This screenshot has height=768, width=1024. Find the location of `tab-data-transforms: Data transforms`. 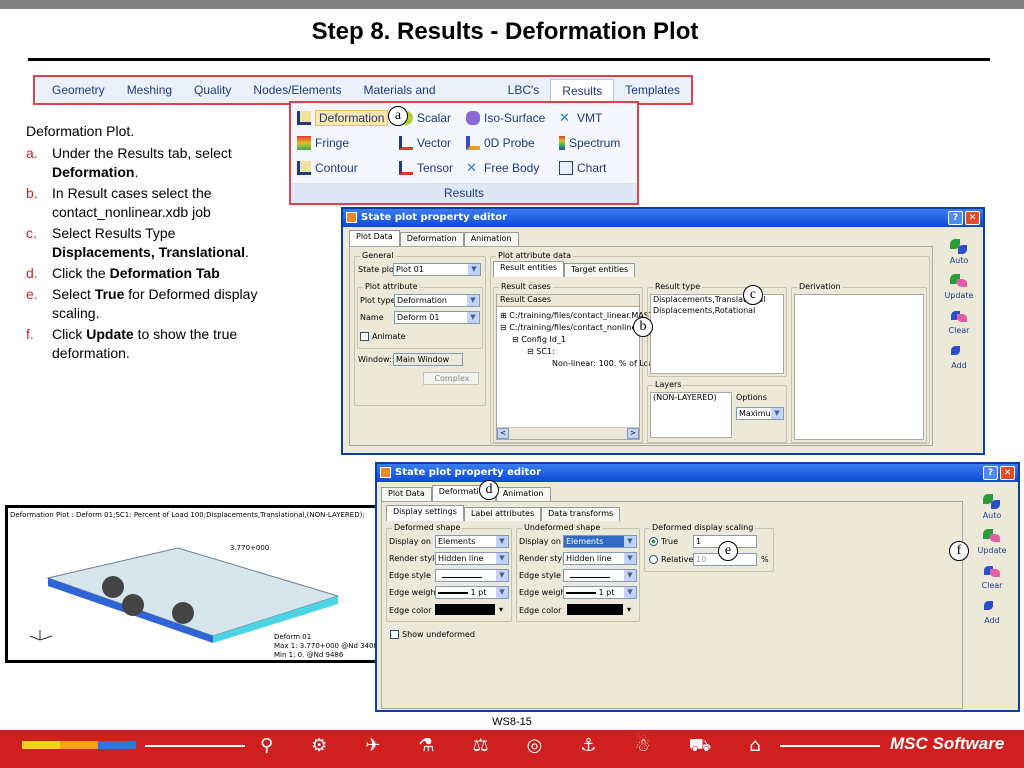

tab-data-transforms: Data transforms is located at coordinates (581, 514).